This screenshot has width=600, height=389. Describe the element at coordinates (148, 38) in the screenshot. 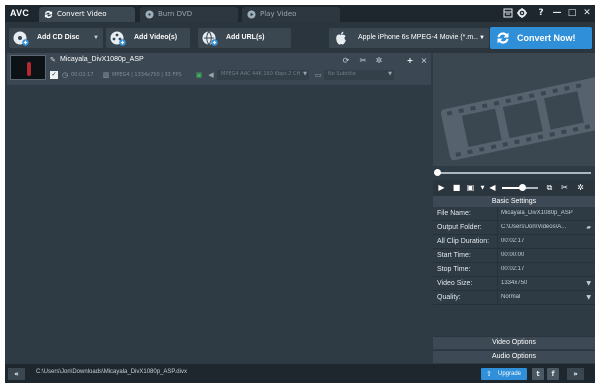

I see `add-videos-button: Add Video(s)` at that location.